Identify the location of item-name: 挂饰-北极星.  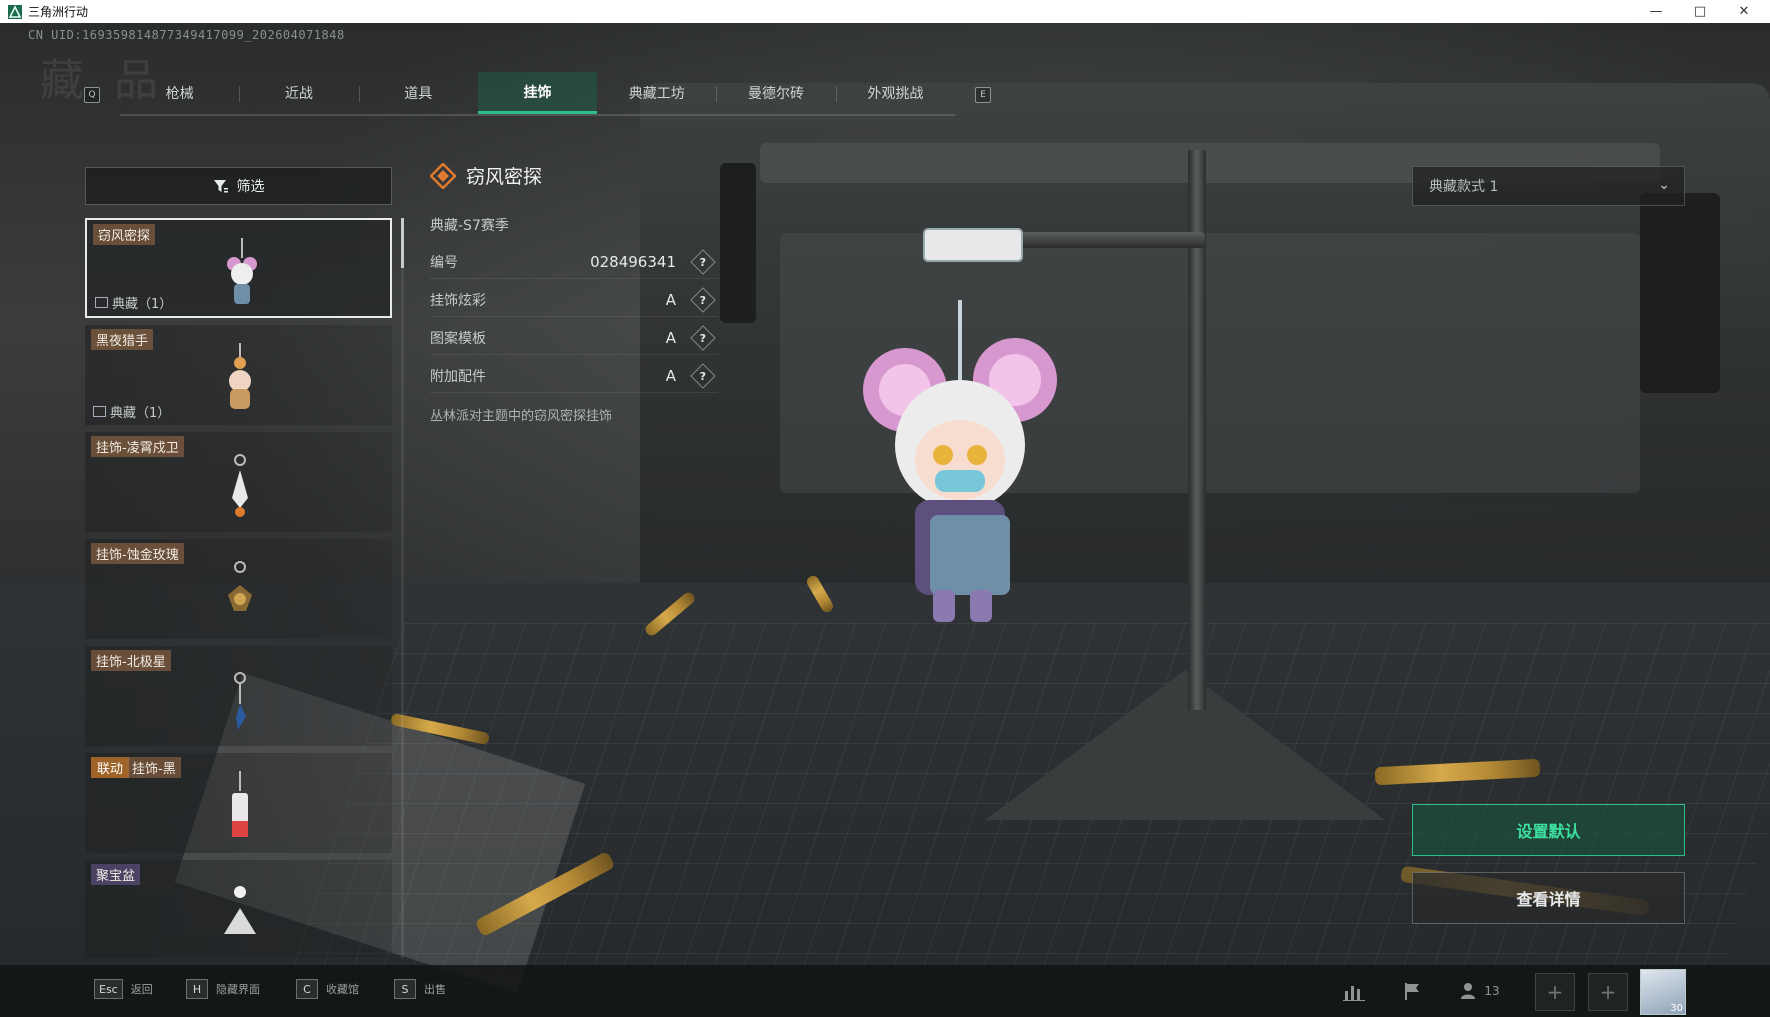
(131, 660).